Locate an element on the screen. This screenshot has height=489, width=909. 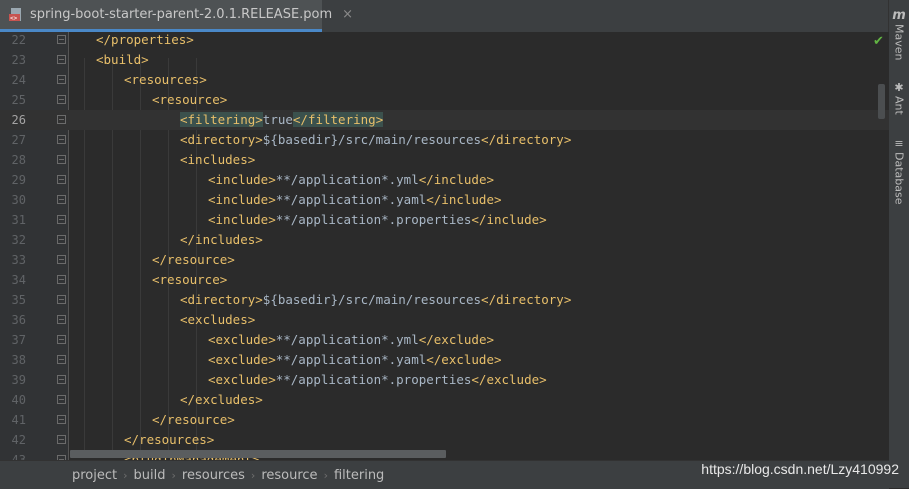
code-line: 24 <resources> is located at coordinates (444, 80).